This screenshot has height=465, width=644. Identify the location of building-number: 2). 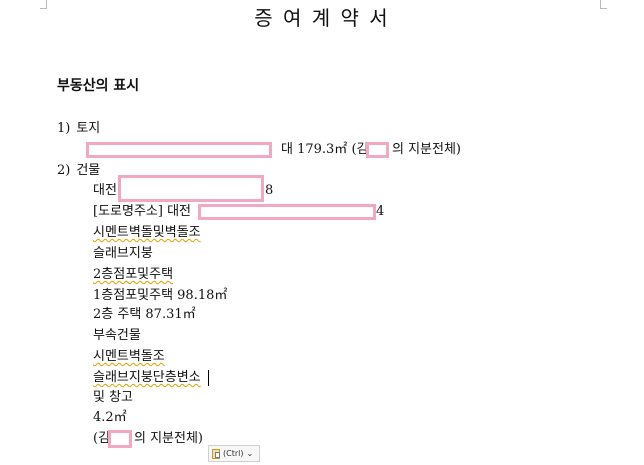
(64, 170).